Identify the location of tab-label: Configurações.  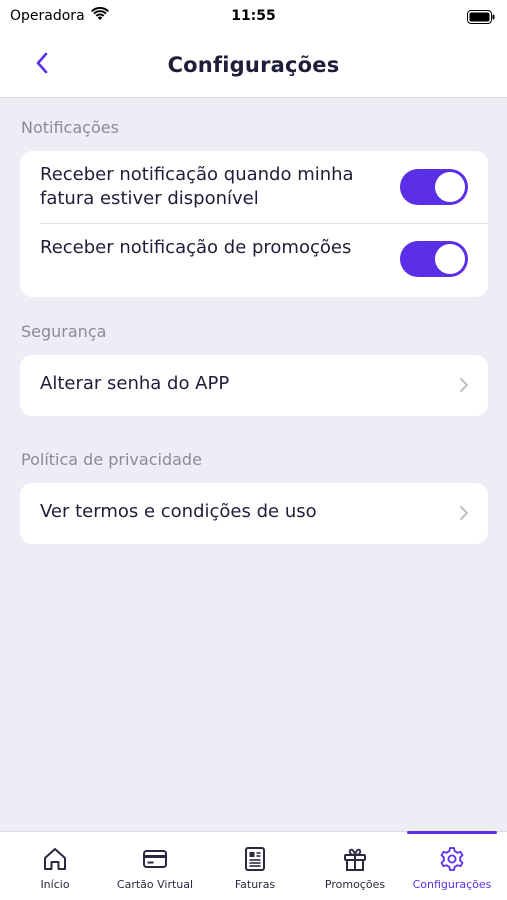
(452, 884).